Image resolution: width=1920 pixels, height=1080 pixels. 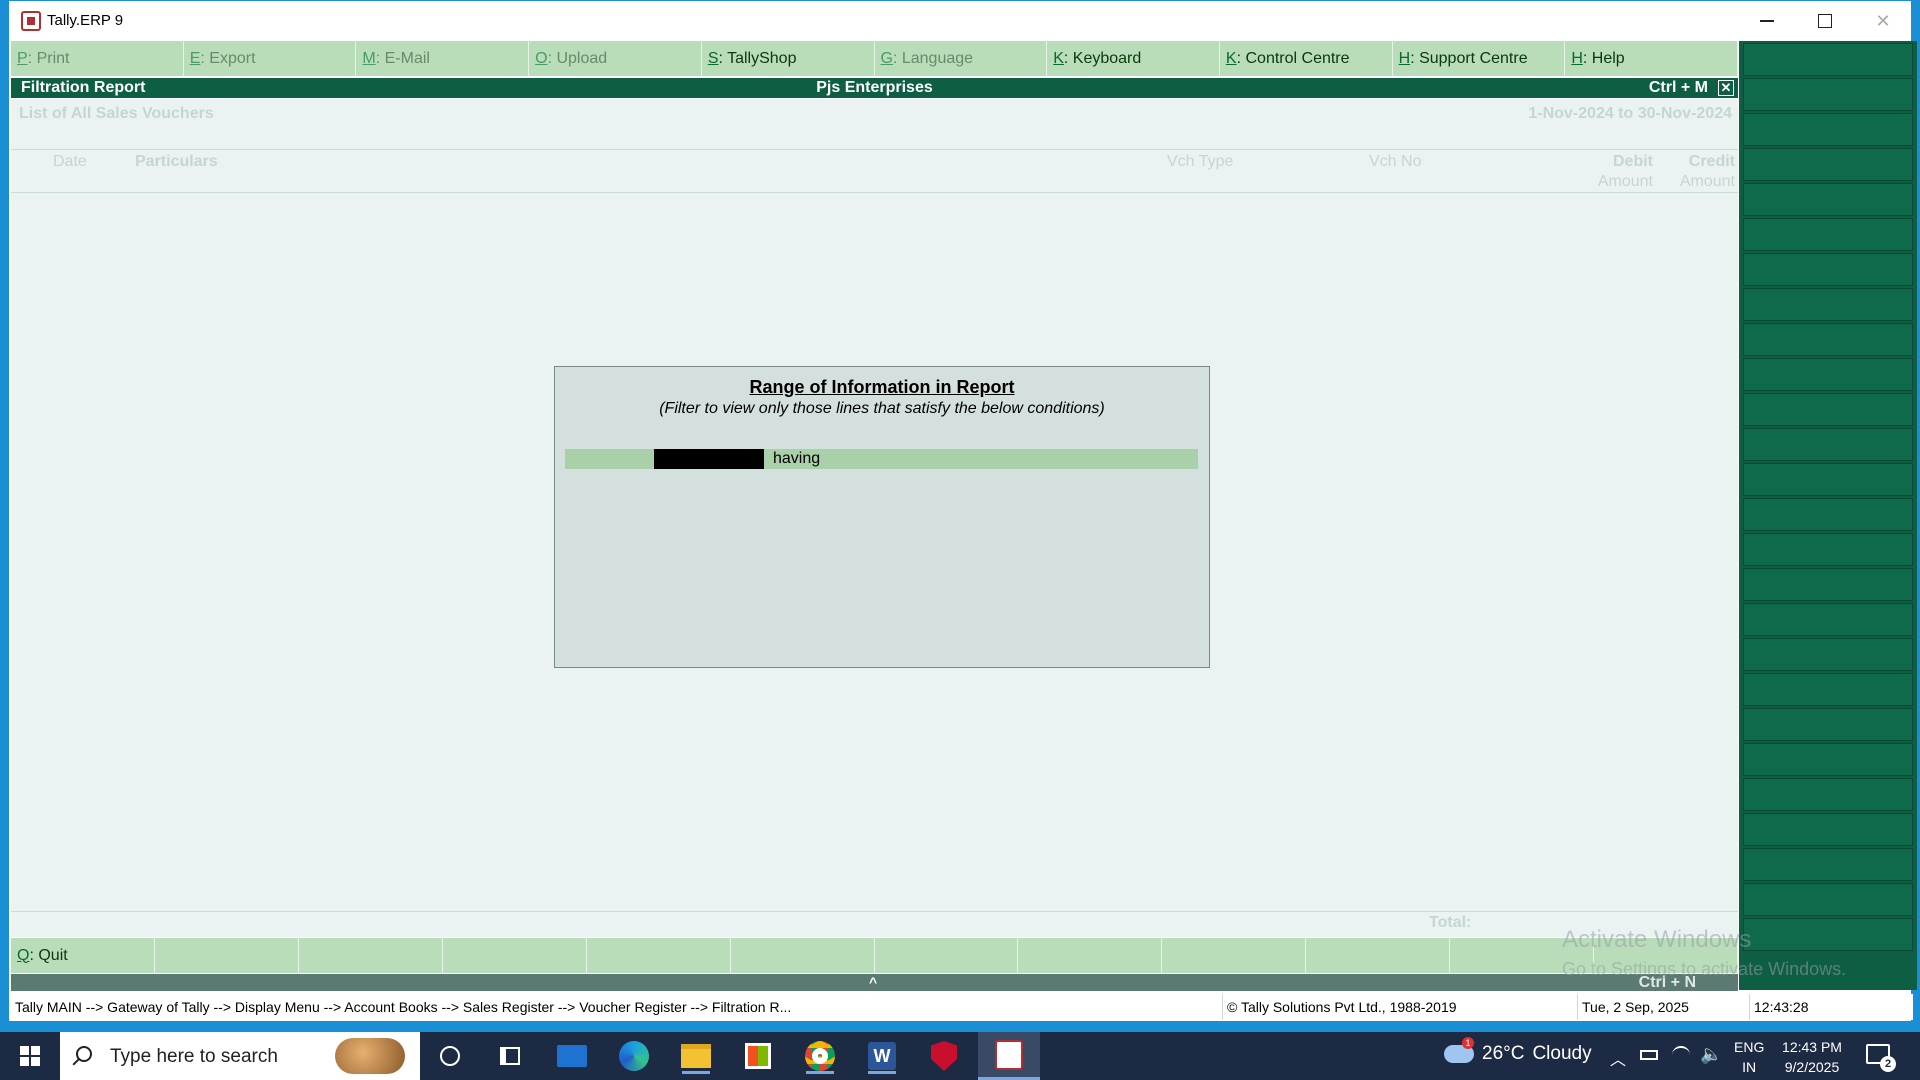 I want to click on start-button, so click(x=30, y=1056).